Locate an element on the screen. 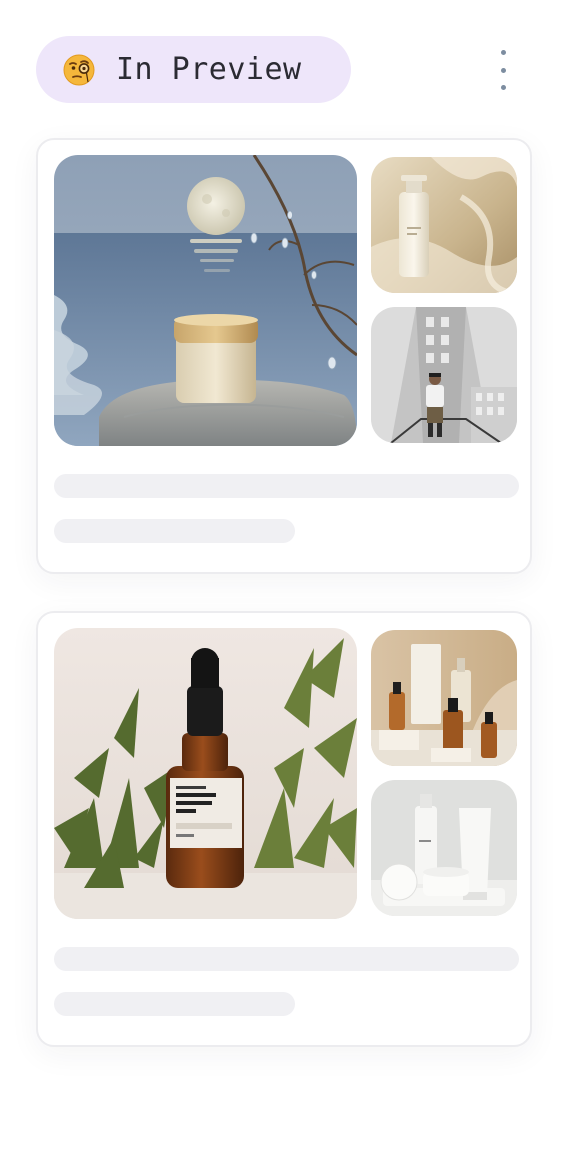  amber-dropper-bottle-photo is located at coordinates (205, 773).